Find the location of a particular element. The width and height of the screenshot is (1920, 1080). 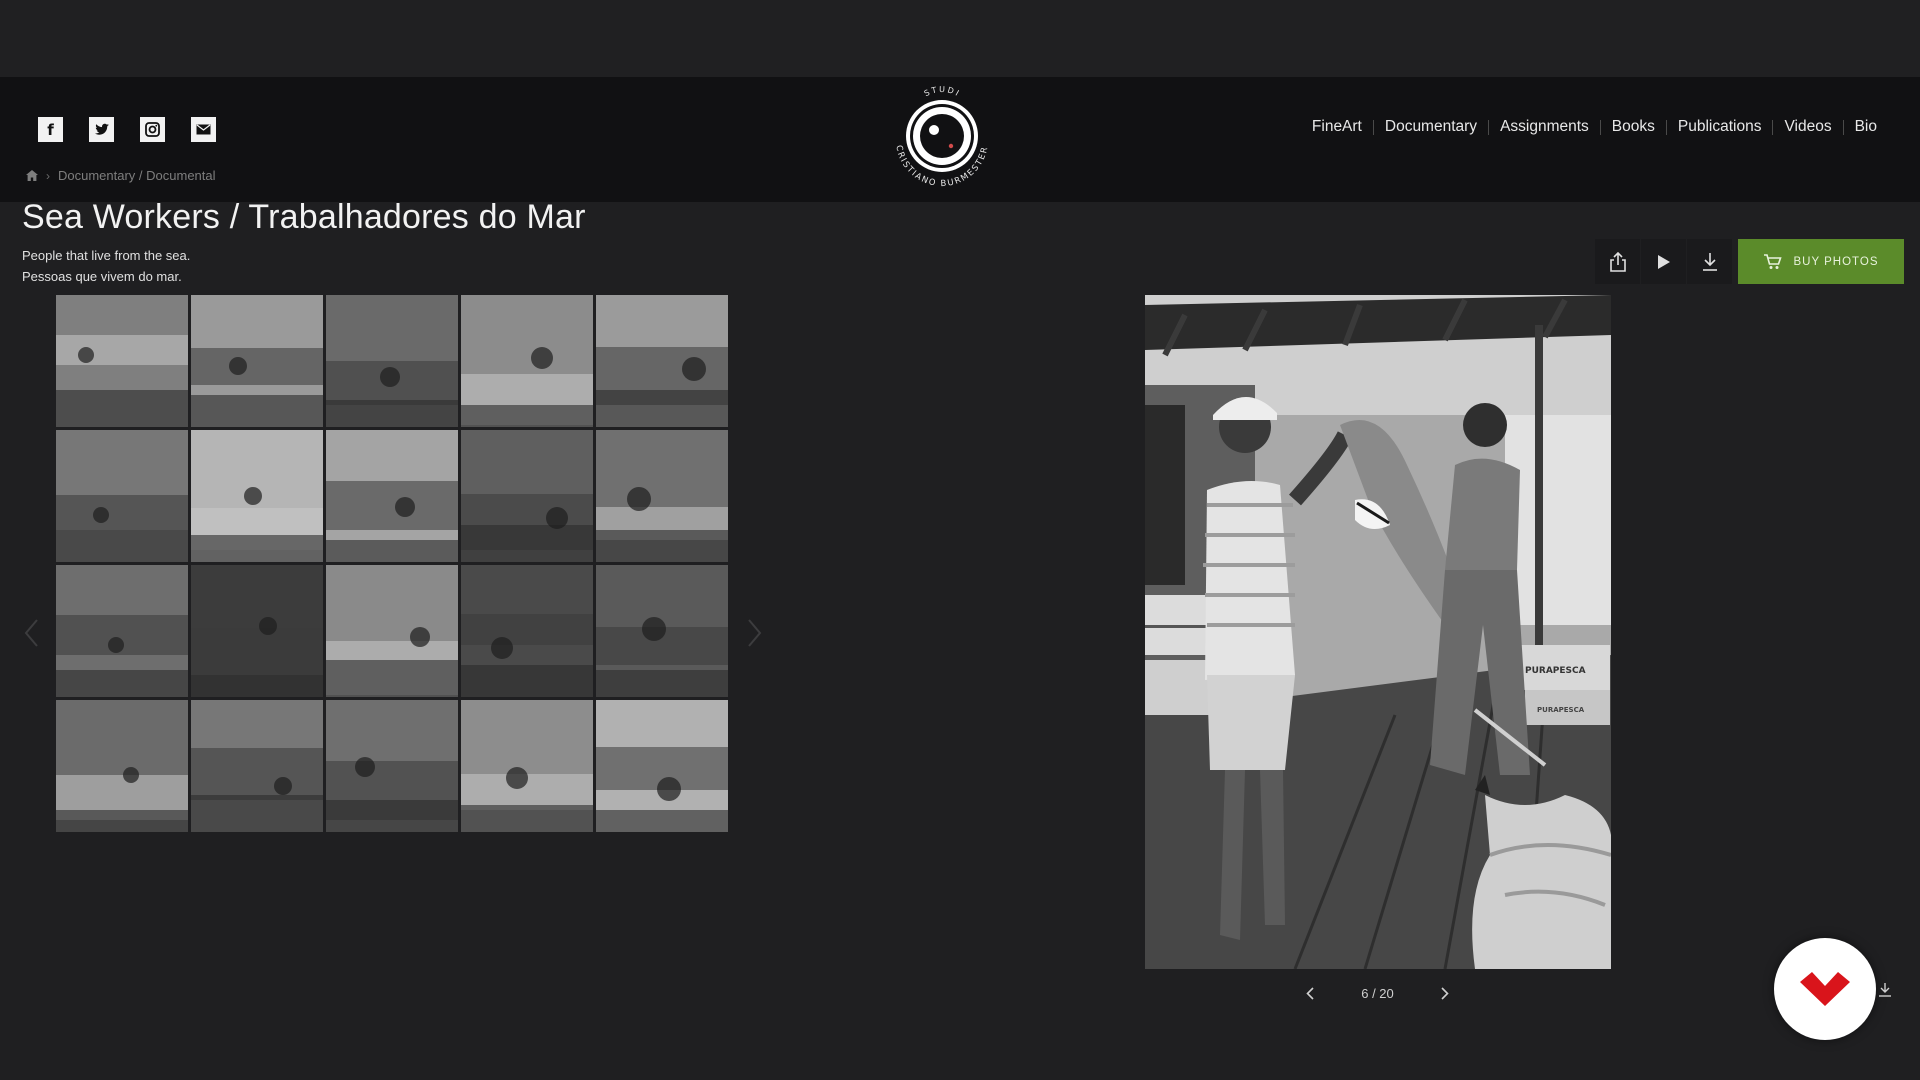

slideshow-button is located at coordinates (1663, 261).